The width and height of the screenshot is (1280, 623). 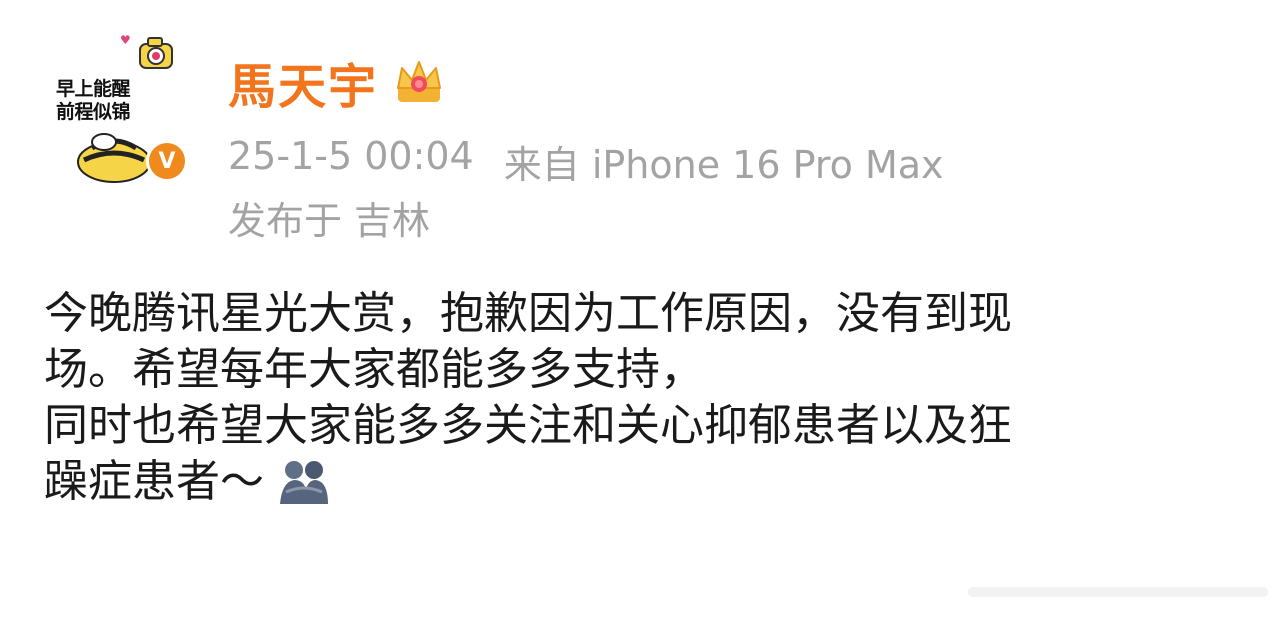 What do you see at coordinates (303, 82) in the screenshot?
I see `username: 馬天宇` at bounding box center [303, 82].